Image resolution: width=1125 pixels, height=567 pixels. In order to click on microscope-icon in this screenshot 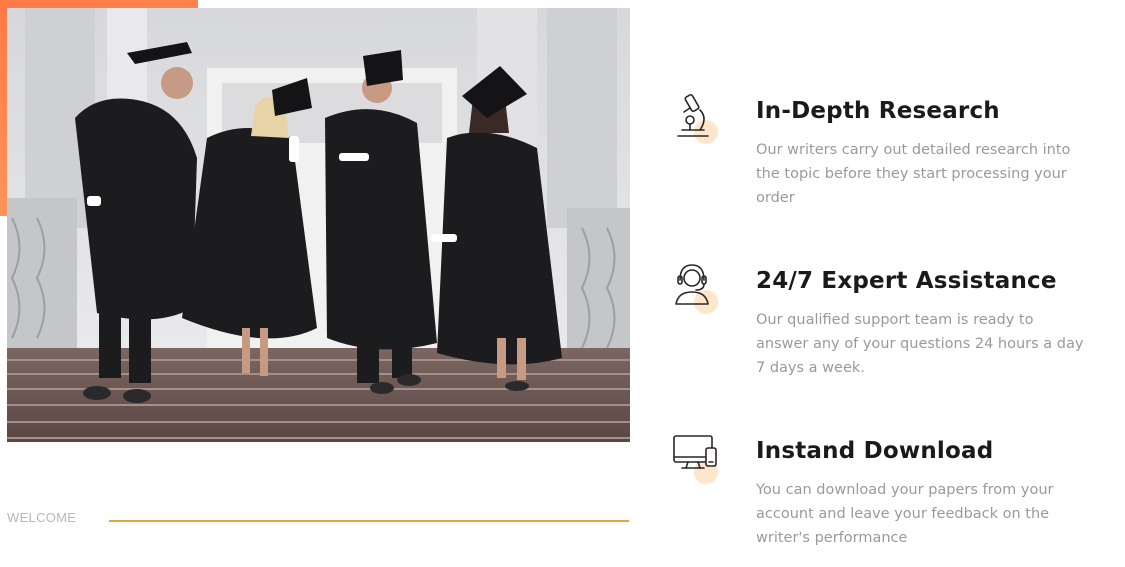, I will do `click(698, 118)`.